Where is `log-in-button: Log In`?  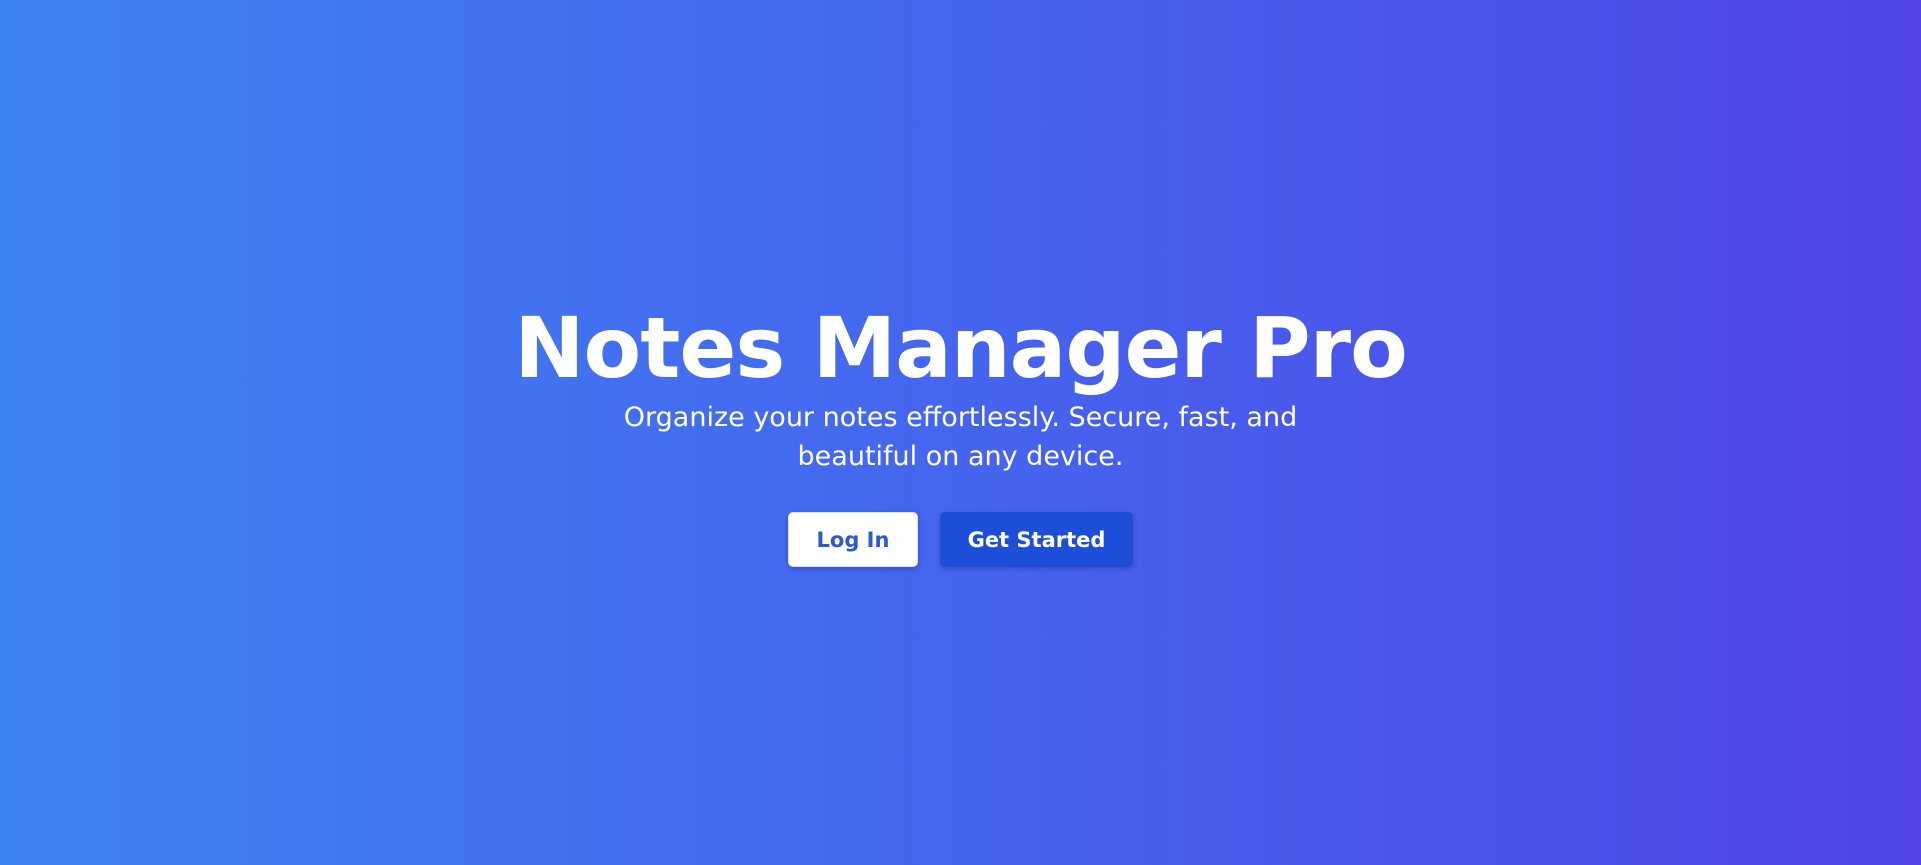
log-in-button: Log In is located at coordinates (853, 539).